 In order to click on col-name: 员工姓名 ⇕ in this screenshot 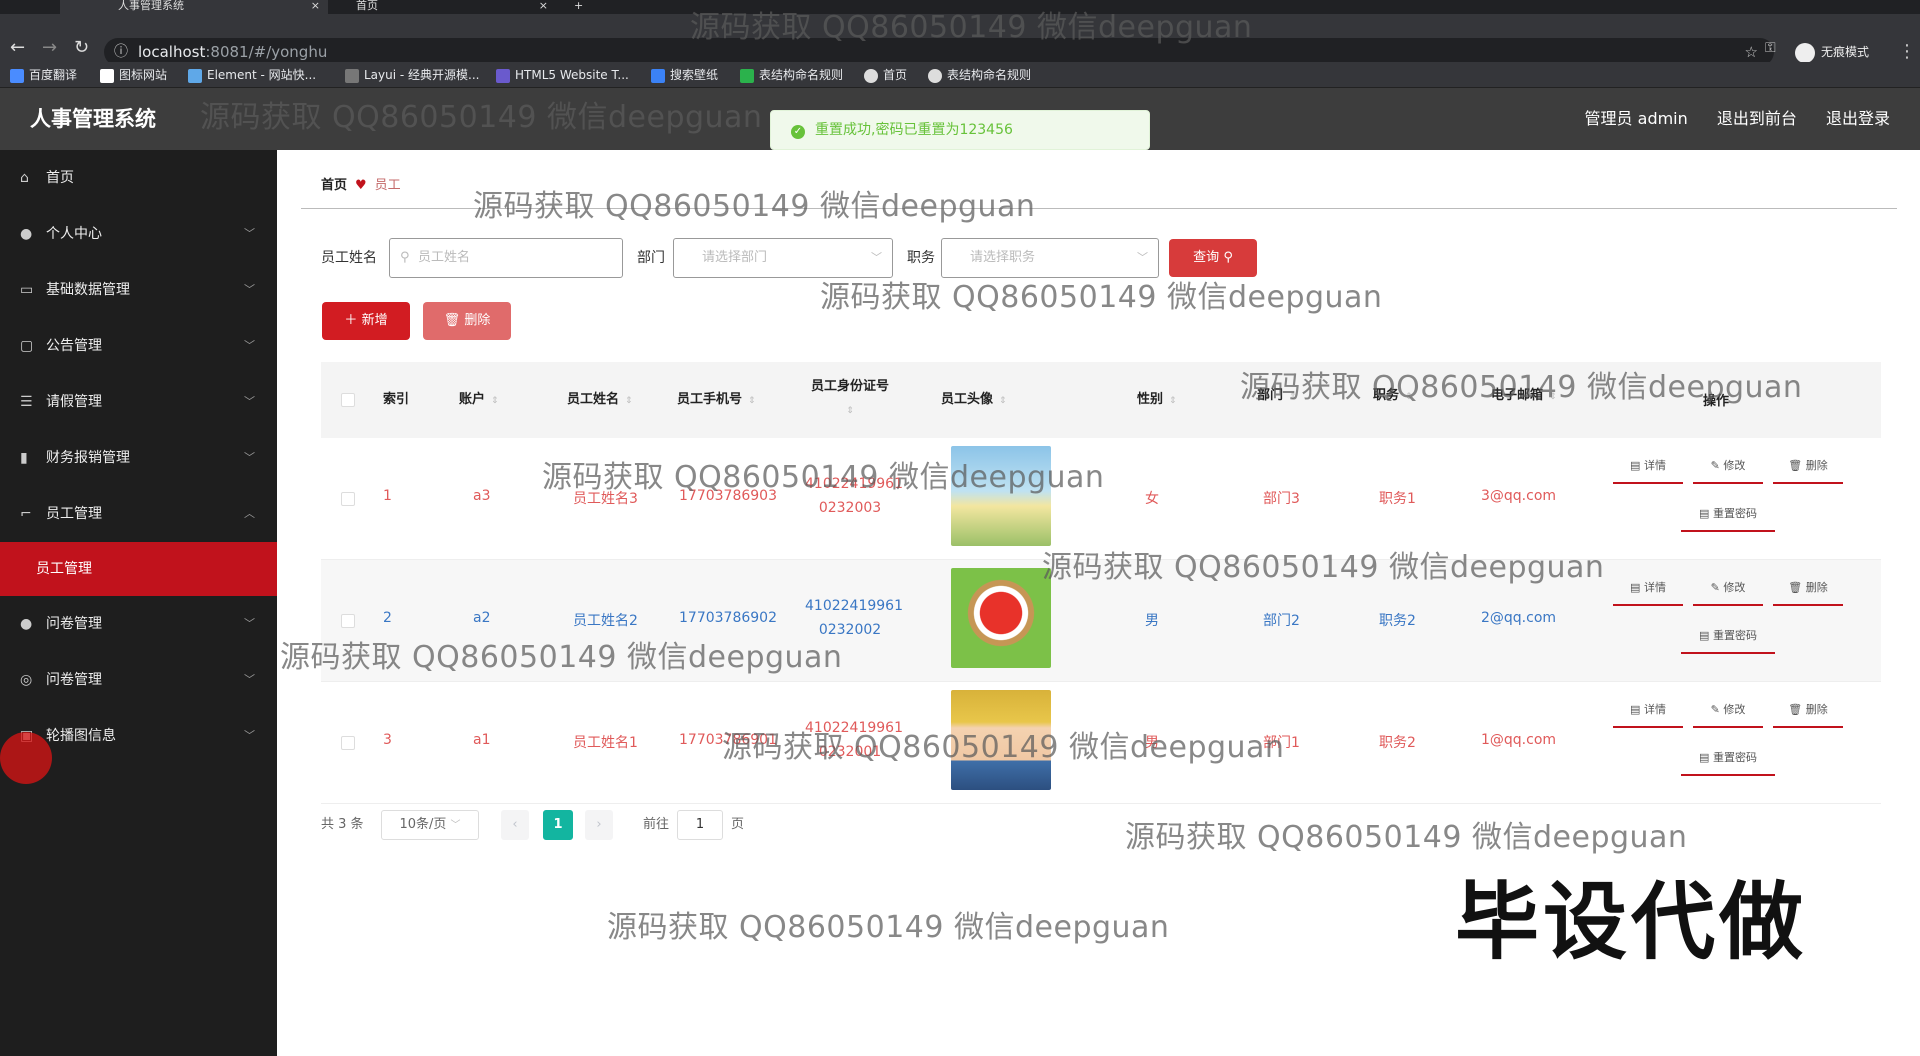, I will do `click(600, 400)`.